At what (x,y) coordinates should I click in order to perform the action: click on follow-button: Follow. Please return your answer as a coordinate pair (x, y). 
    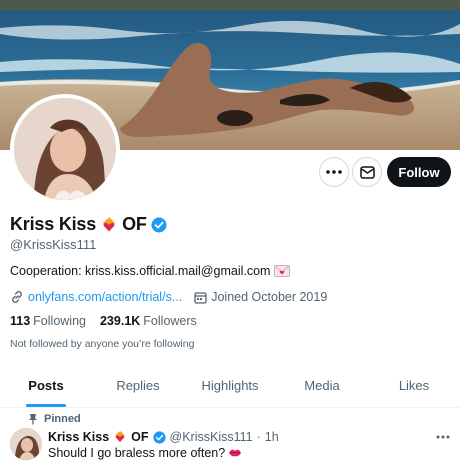
    Looking at the image, I should click on (419, 172).